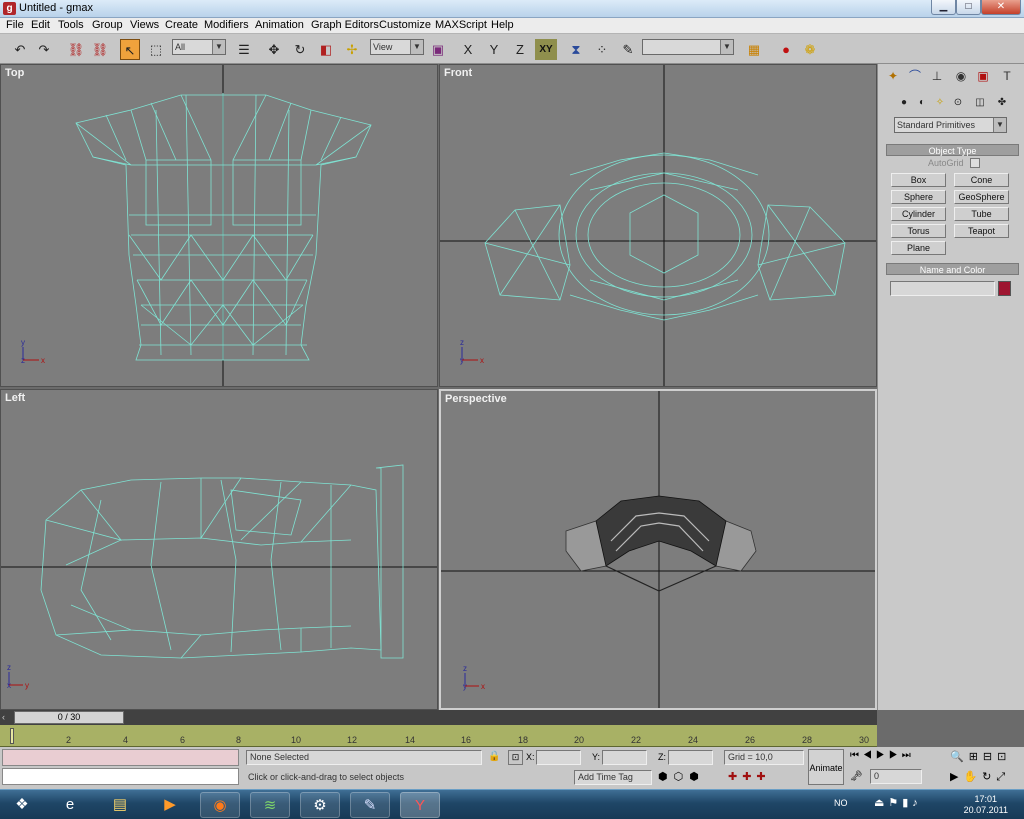  Describe the element at coordinates (120, 805) in the screenshot. I see `file-explorer-icon: ▤` at that location.